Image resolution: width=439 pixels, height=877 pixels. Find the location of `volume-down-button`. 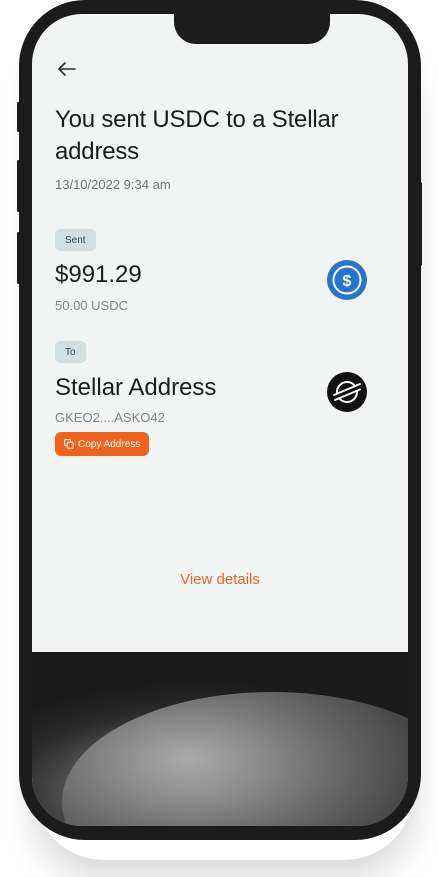

volume-down-button is located at coordinates (18, 258).